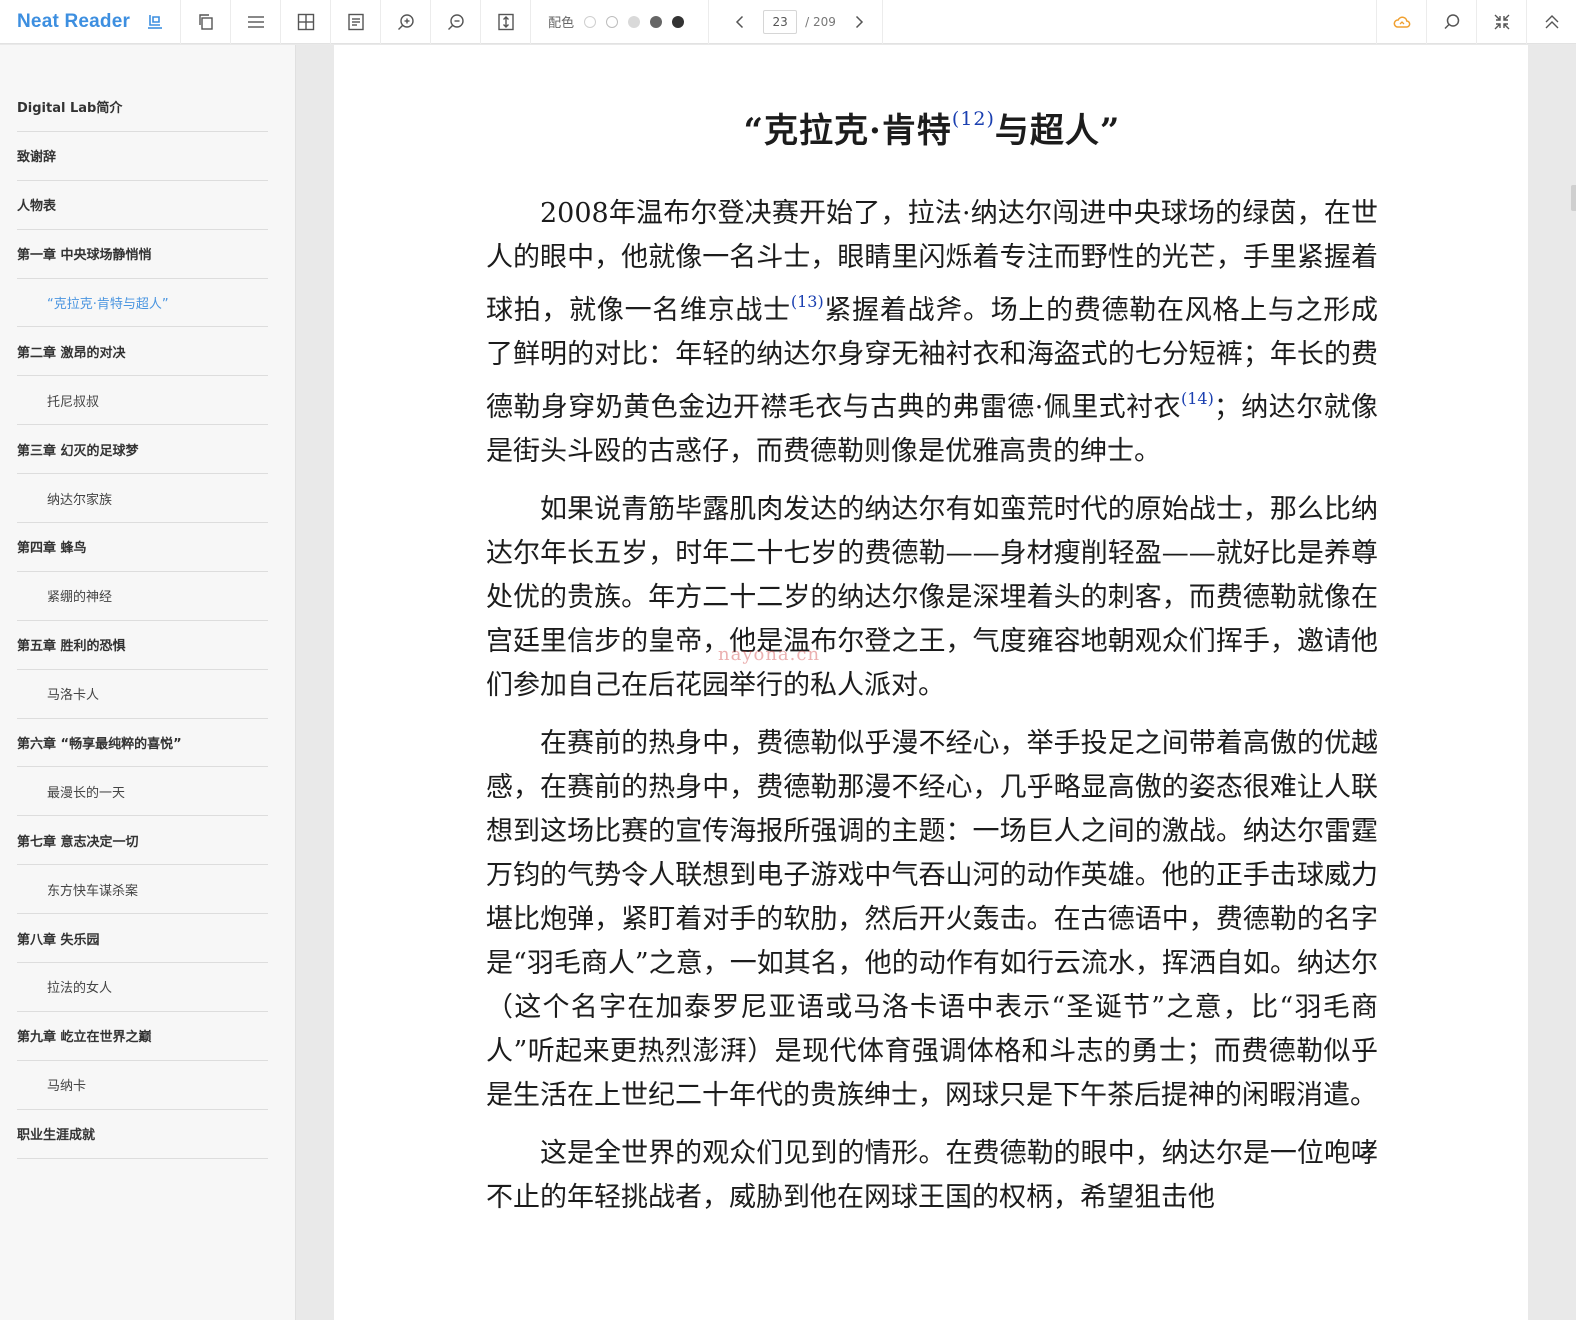  I want to click on toc-item: 第一章 中央球场静悄悄, so click(142, 254).